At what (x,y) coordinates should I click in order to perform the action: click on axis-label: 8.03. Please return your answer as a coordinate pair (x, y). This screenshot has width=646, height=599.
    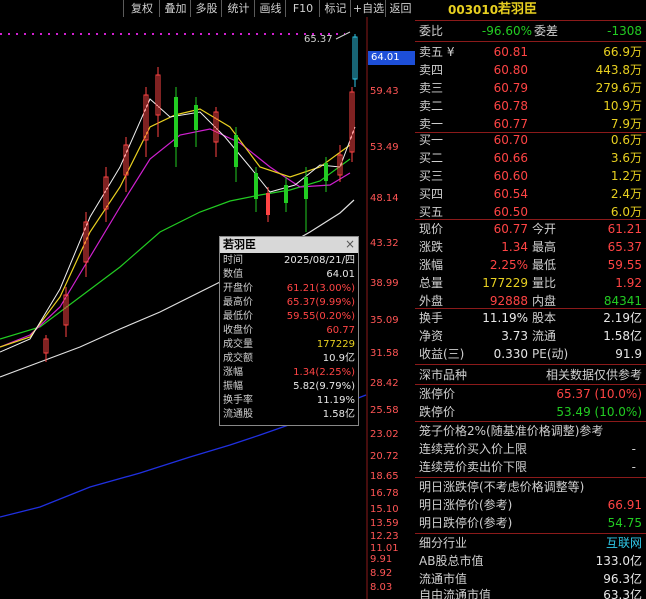
    Looking at the image, I should click on (381, 587).